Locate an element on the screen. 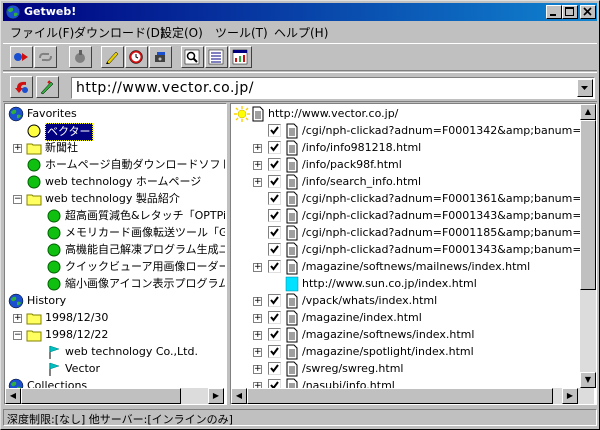 This screenshot has height=430, width=600. address-dropdown-button is located at coordinates (585, 88).